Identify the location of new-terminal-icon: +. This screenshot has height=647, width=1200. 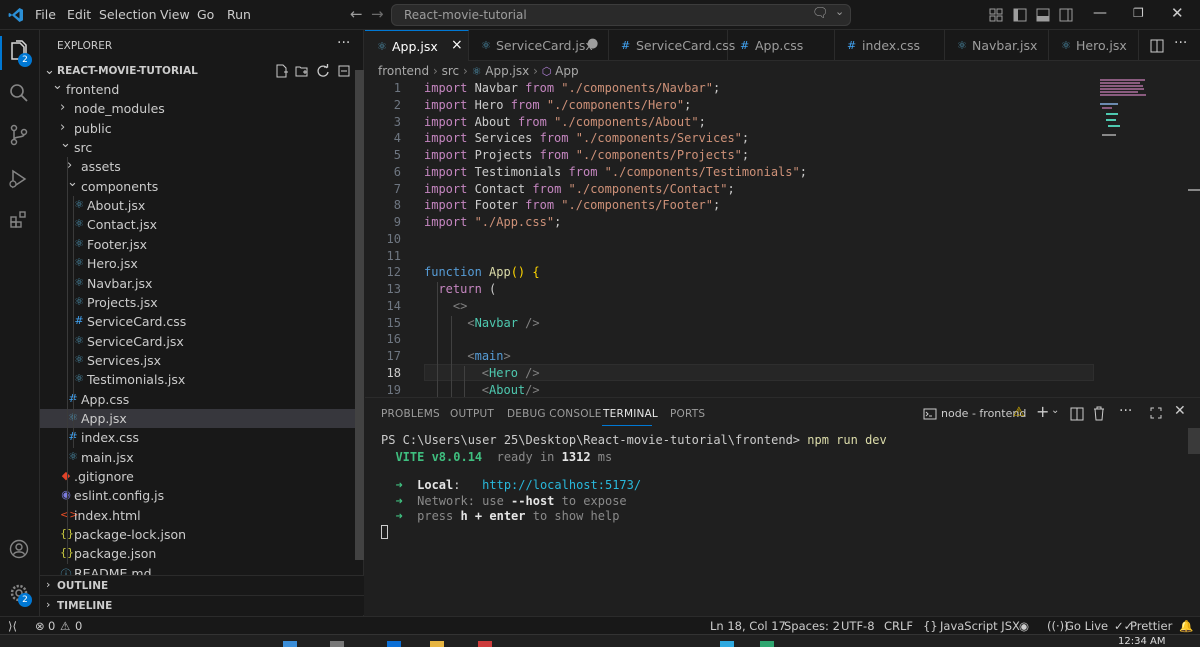
(1042, 411).